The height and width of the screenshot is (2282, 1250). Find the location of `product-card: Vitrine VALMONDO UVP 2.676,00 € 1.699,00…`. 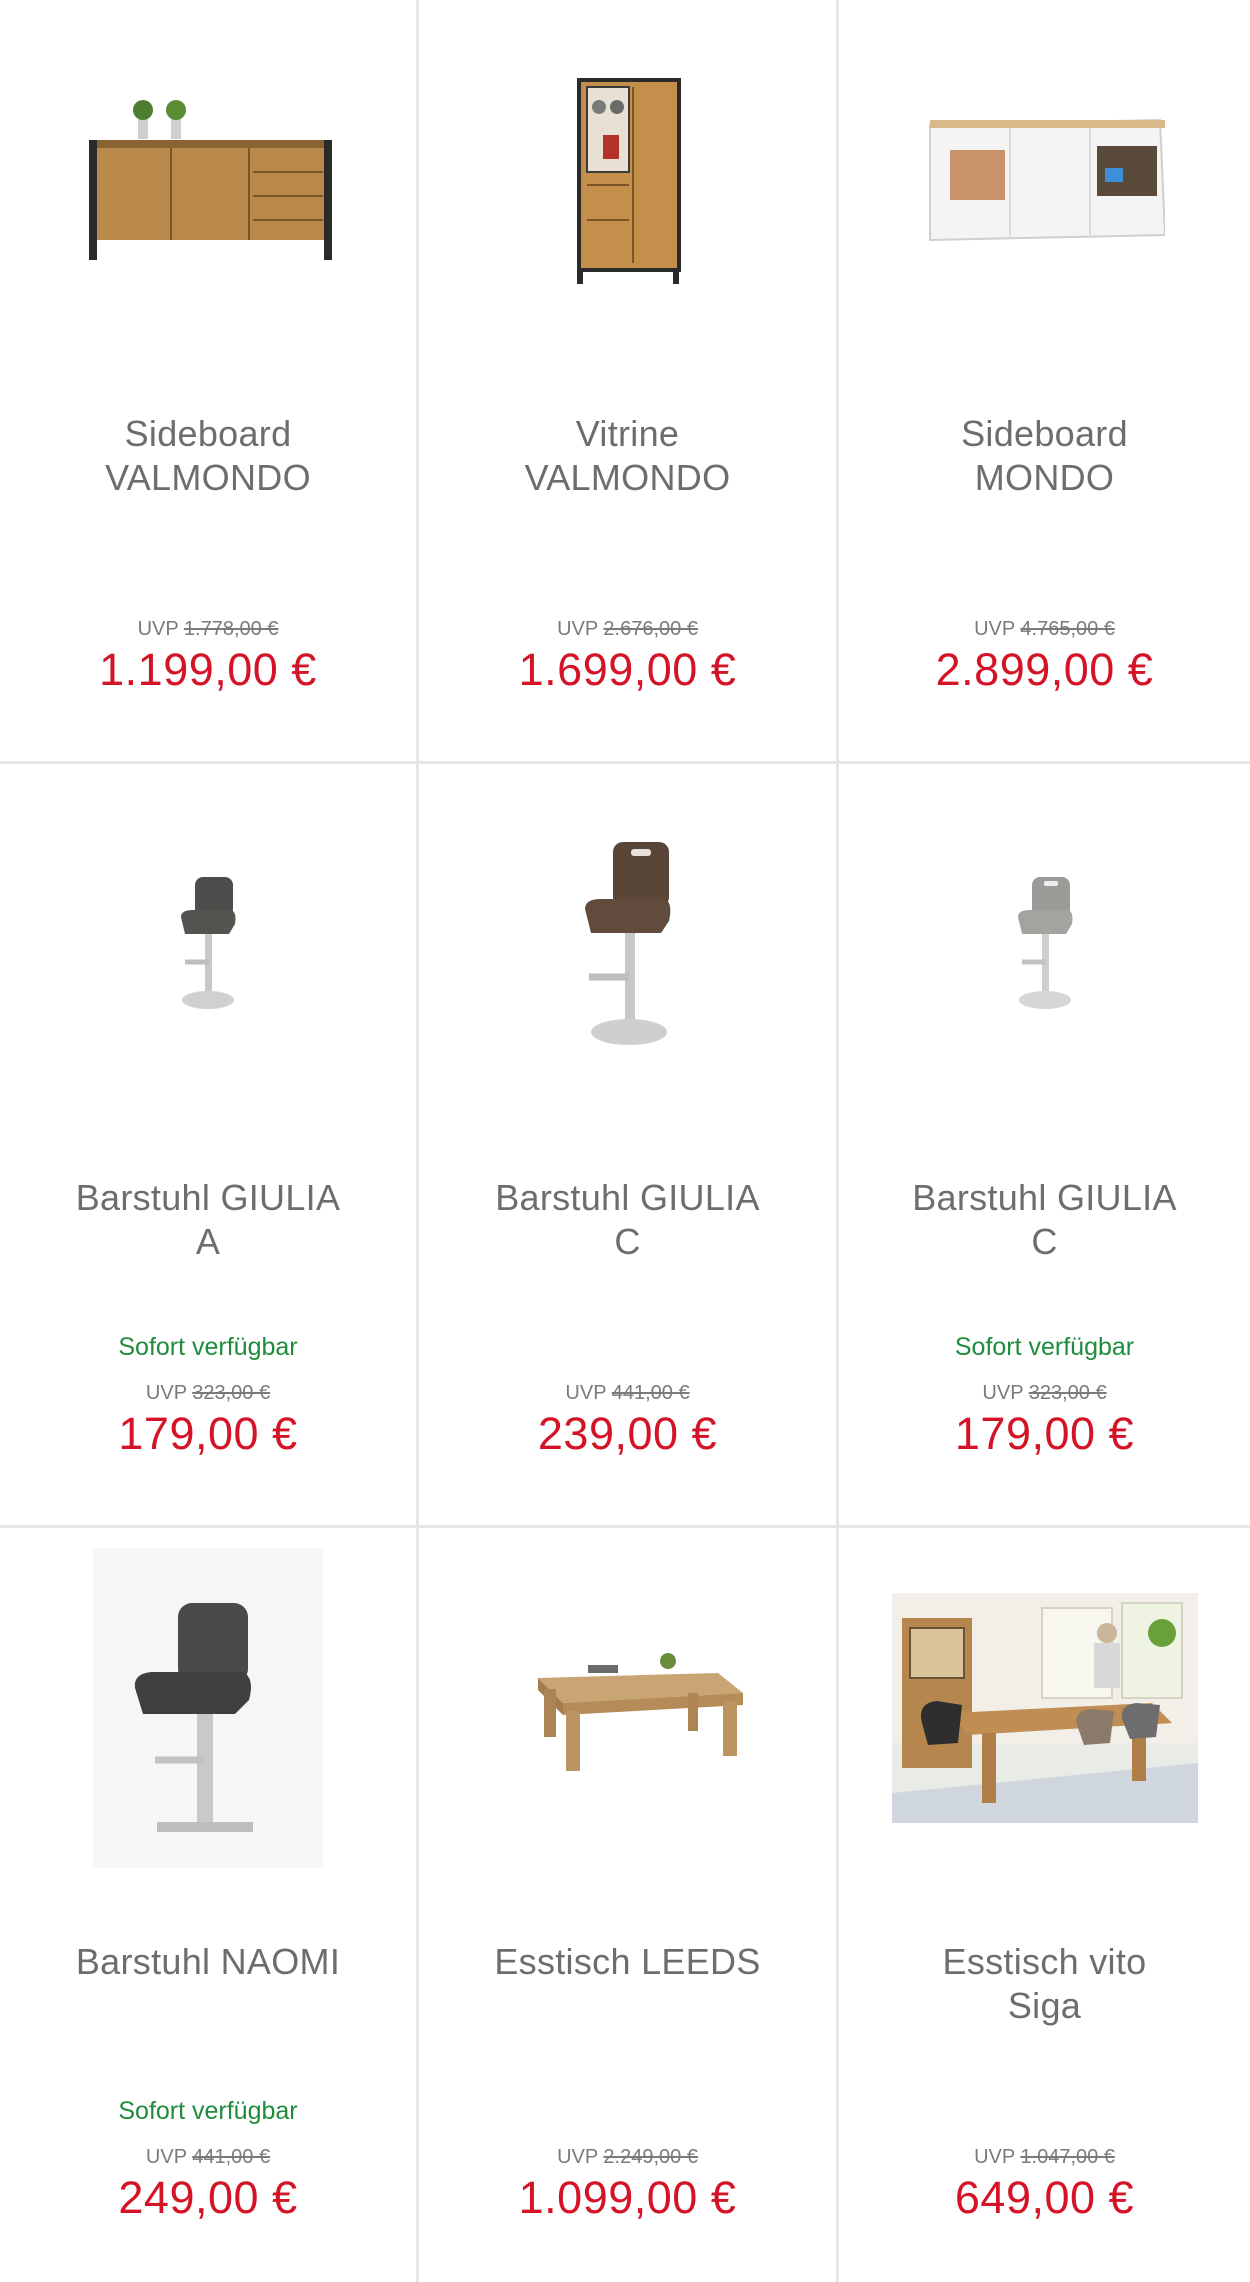

product-card: Vitrine VALMONDO UVP 2.676,00 € 1.699,00… is located at coordinates (629, 382).